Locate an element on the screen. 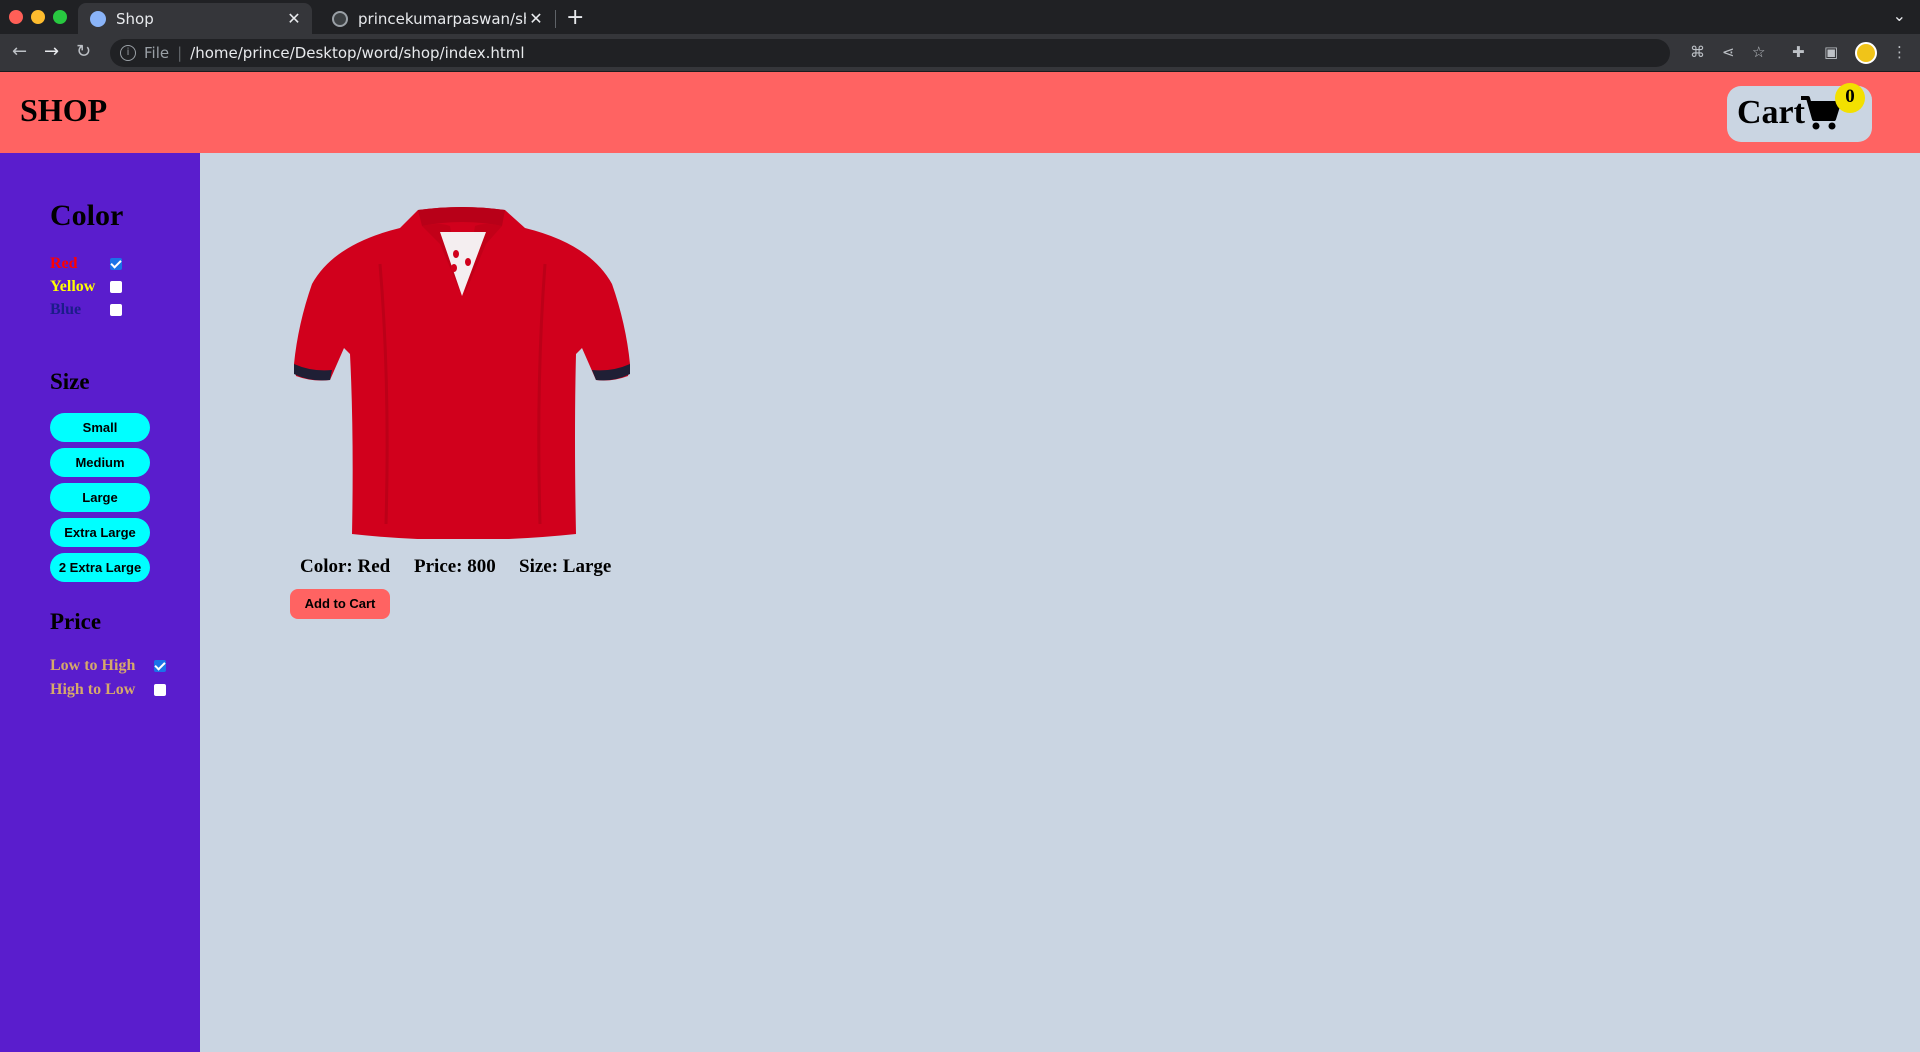 The height and width of the screenshot is (1052, 1920). site-logo: SHOP is located at coordinates (63, 110).